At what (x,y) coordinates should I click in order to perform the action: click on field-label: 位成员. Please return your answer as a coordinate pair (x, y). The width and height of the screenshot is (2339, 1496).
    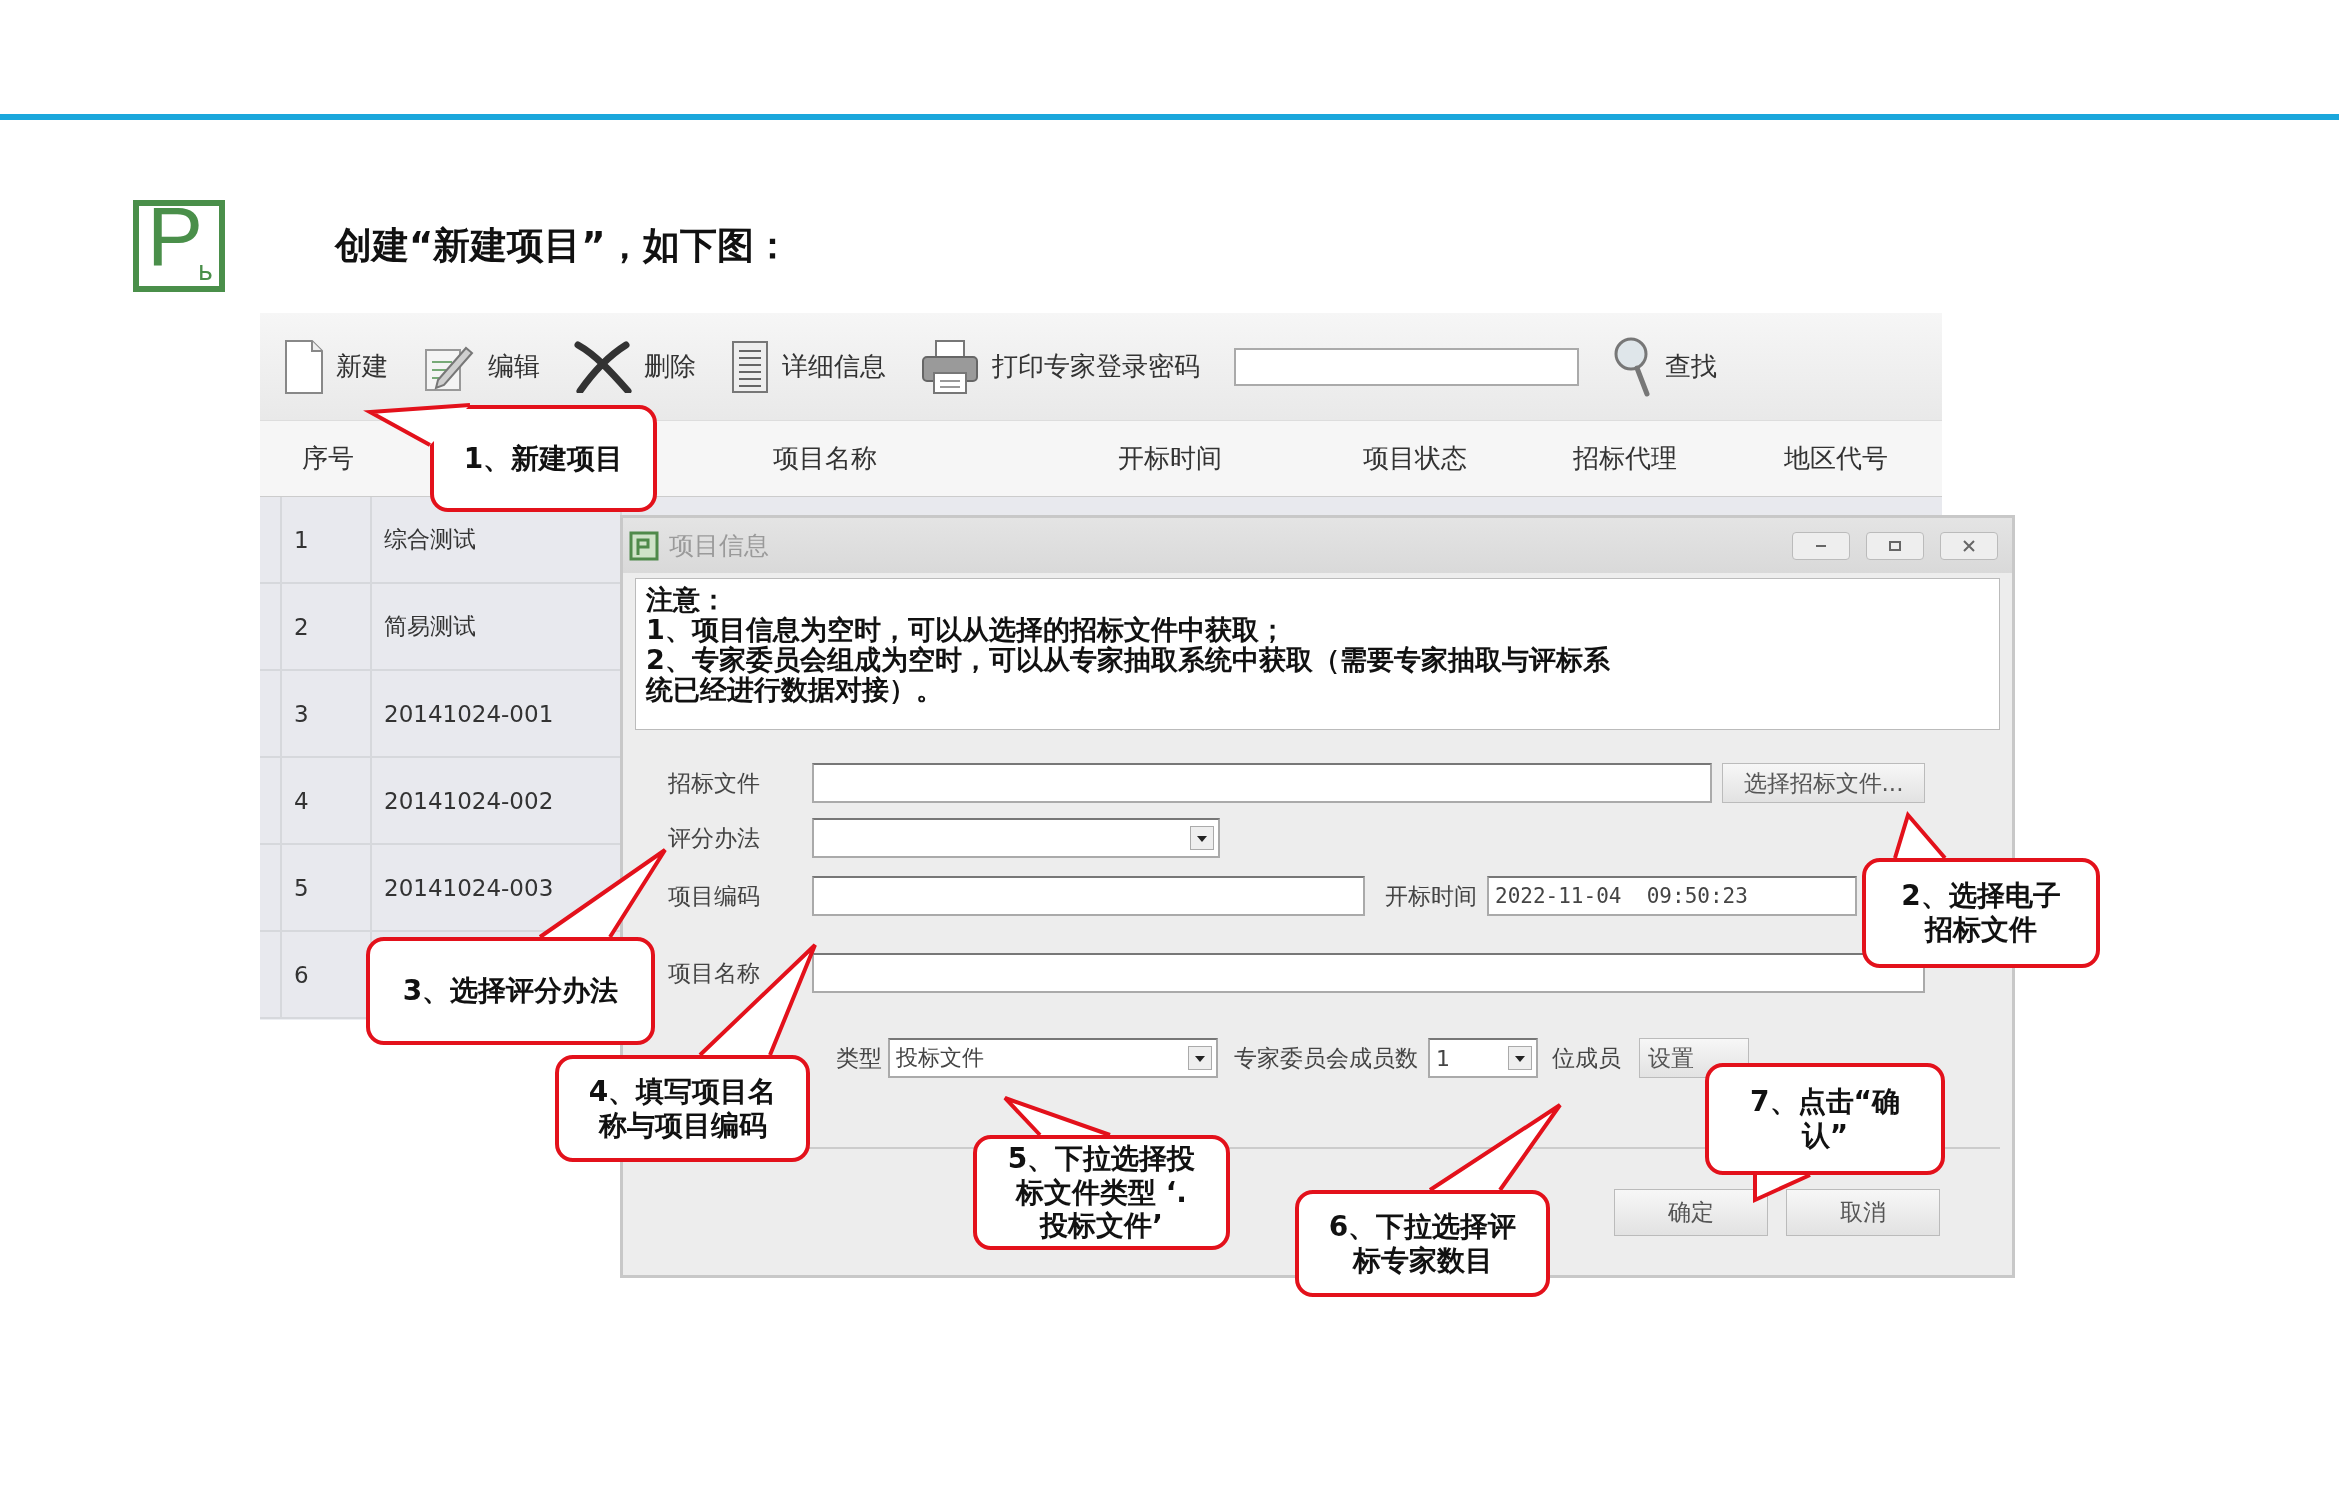
    Looking at the image, I should click on (1586, 1058).